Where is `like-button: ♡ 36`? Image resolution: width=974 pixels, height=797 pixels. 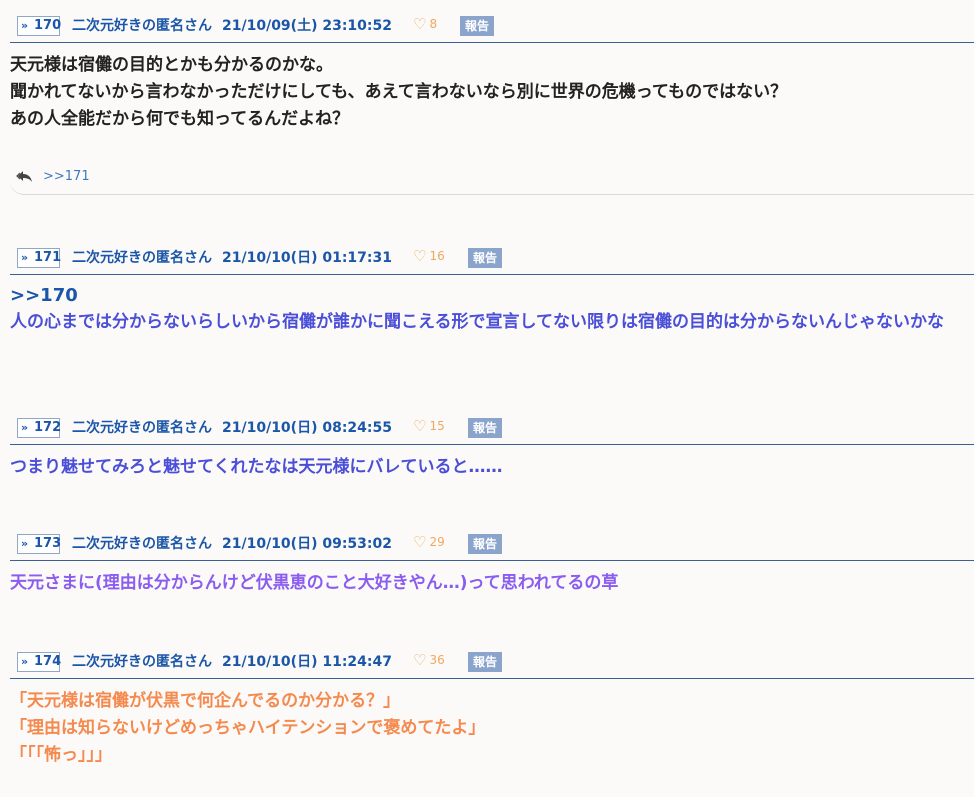
like-button: ♡ 36 is located at coordinates (429, 660).